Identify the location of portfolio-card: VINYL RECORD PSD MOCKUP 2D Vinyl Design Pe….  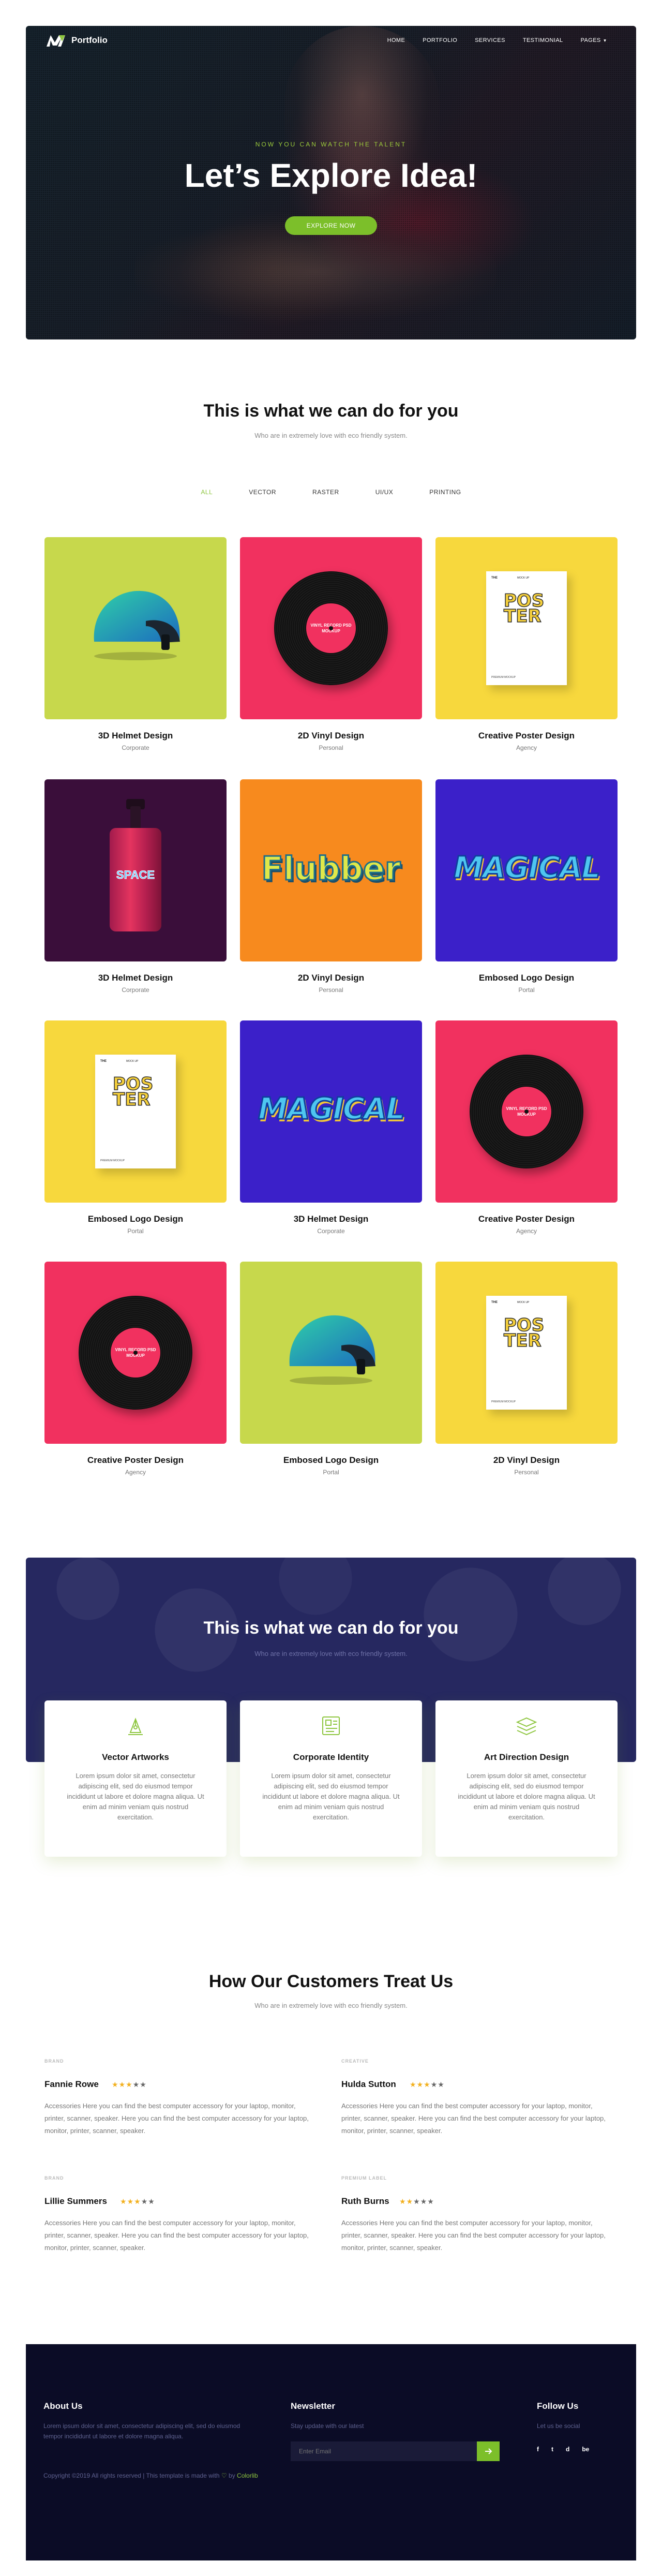
(331, 644).